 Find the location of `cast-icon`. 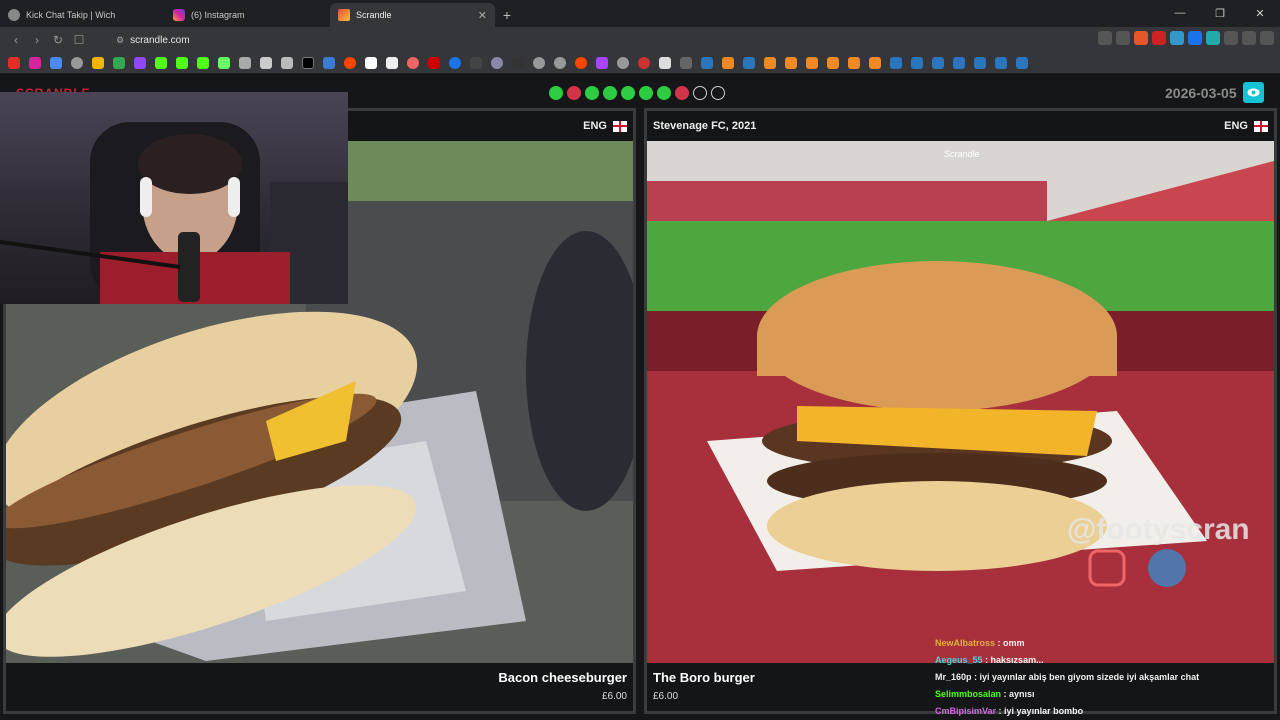

cast-icon is located at coordinates (1105, 38).